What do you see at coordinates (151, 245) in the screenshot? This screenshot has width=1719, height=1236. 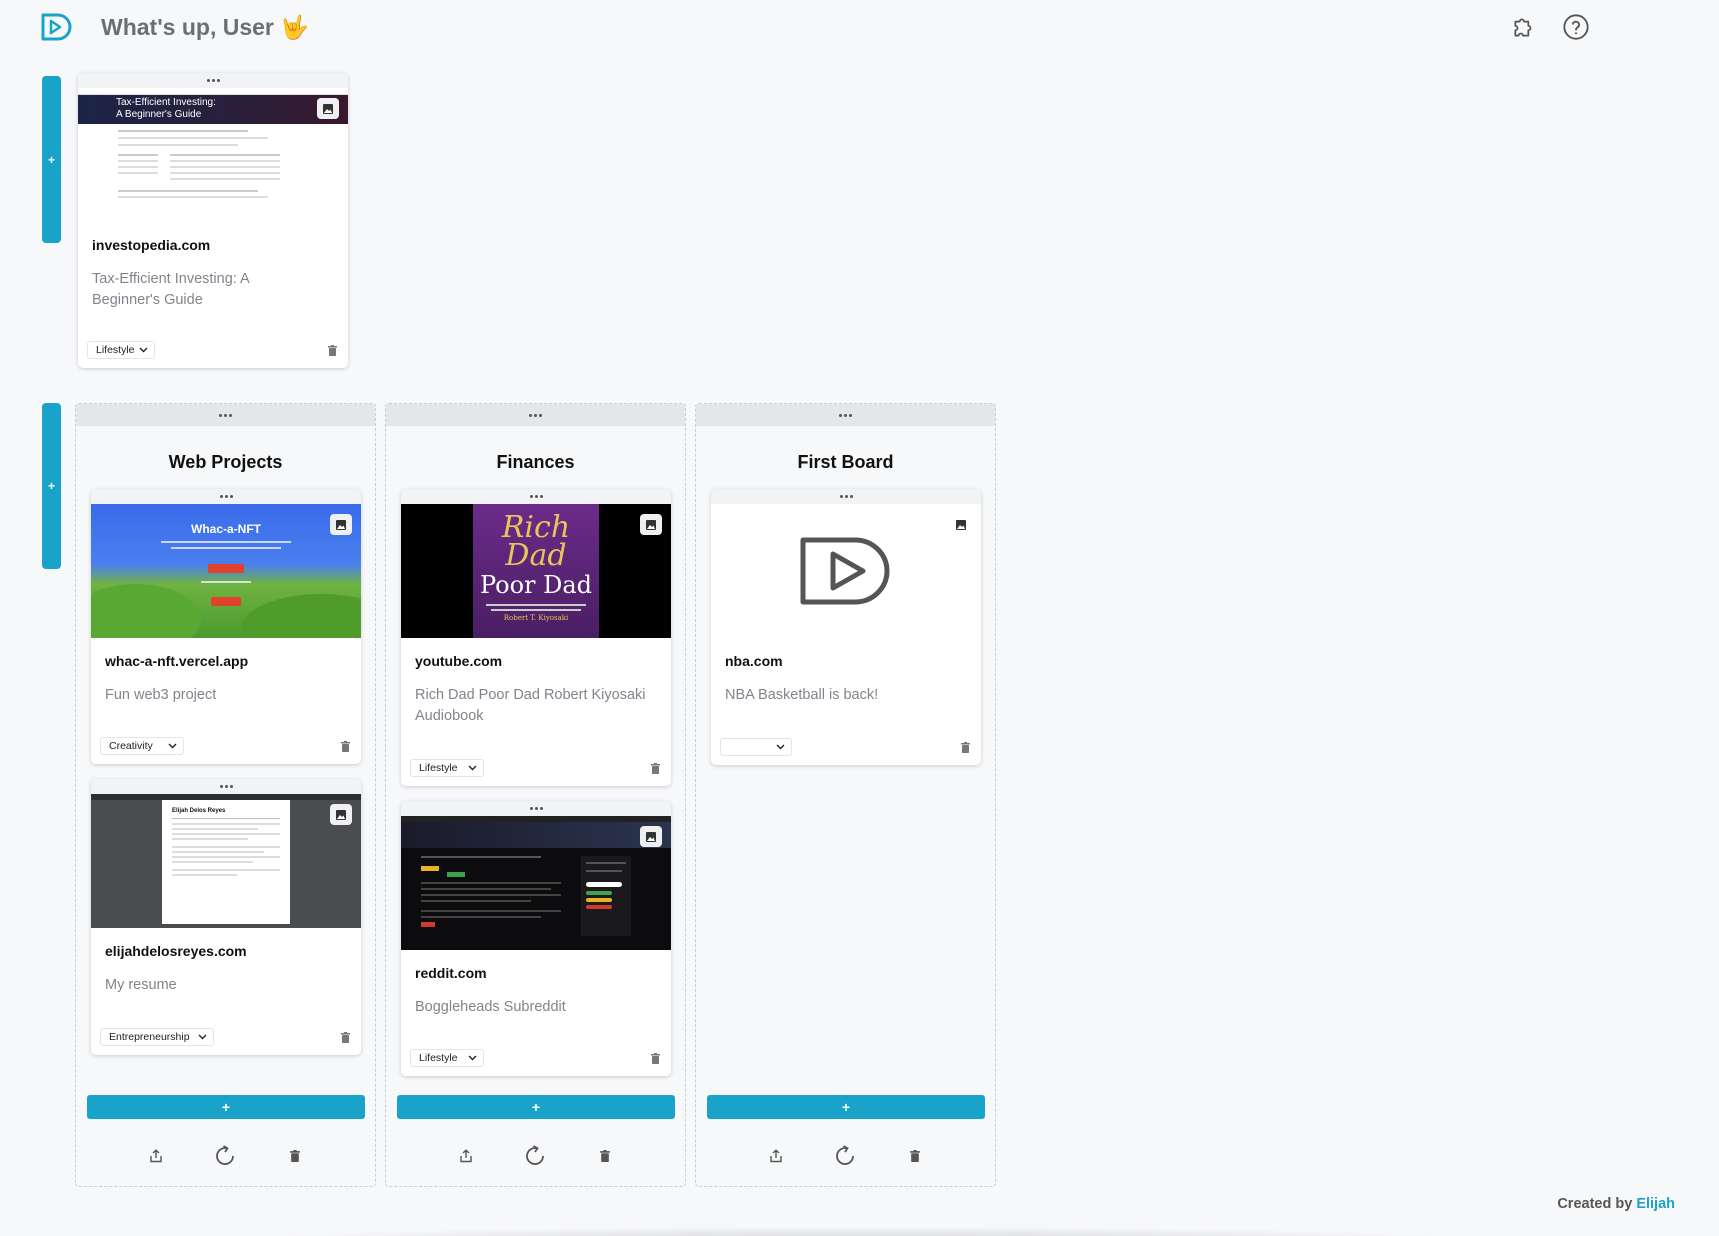 I see `card-site: investopedia.com` at bounding box center [151, 245].